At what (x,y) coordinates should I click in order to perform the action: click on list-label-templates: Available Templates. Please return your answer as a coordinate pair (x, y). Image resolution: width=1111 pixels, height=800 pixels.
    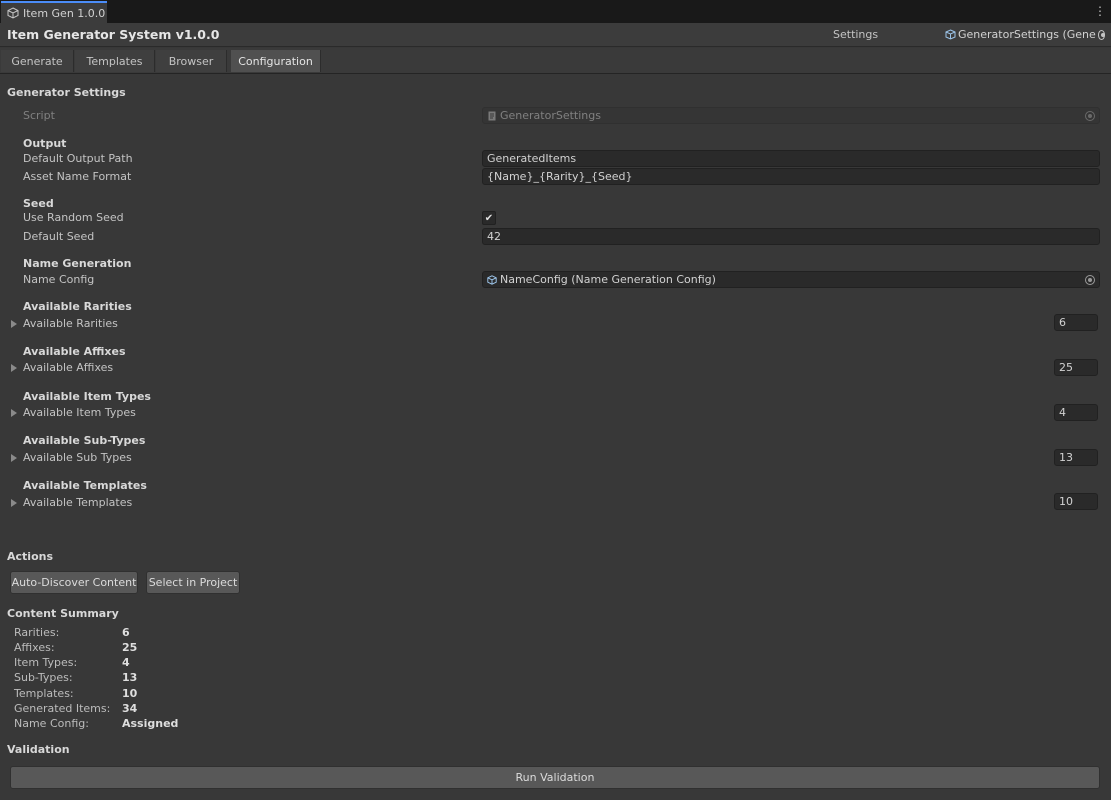
    Looking at the image, I should click on (77, 502).